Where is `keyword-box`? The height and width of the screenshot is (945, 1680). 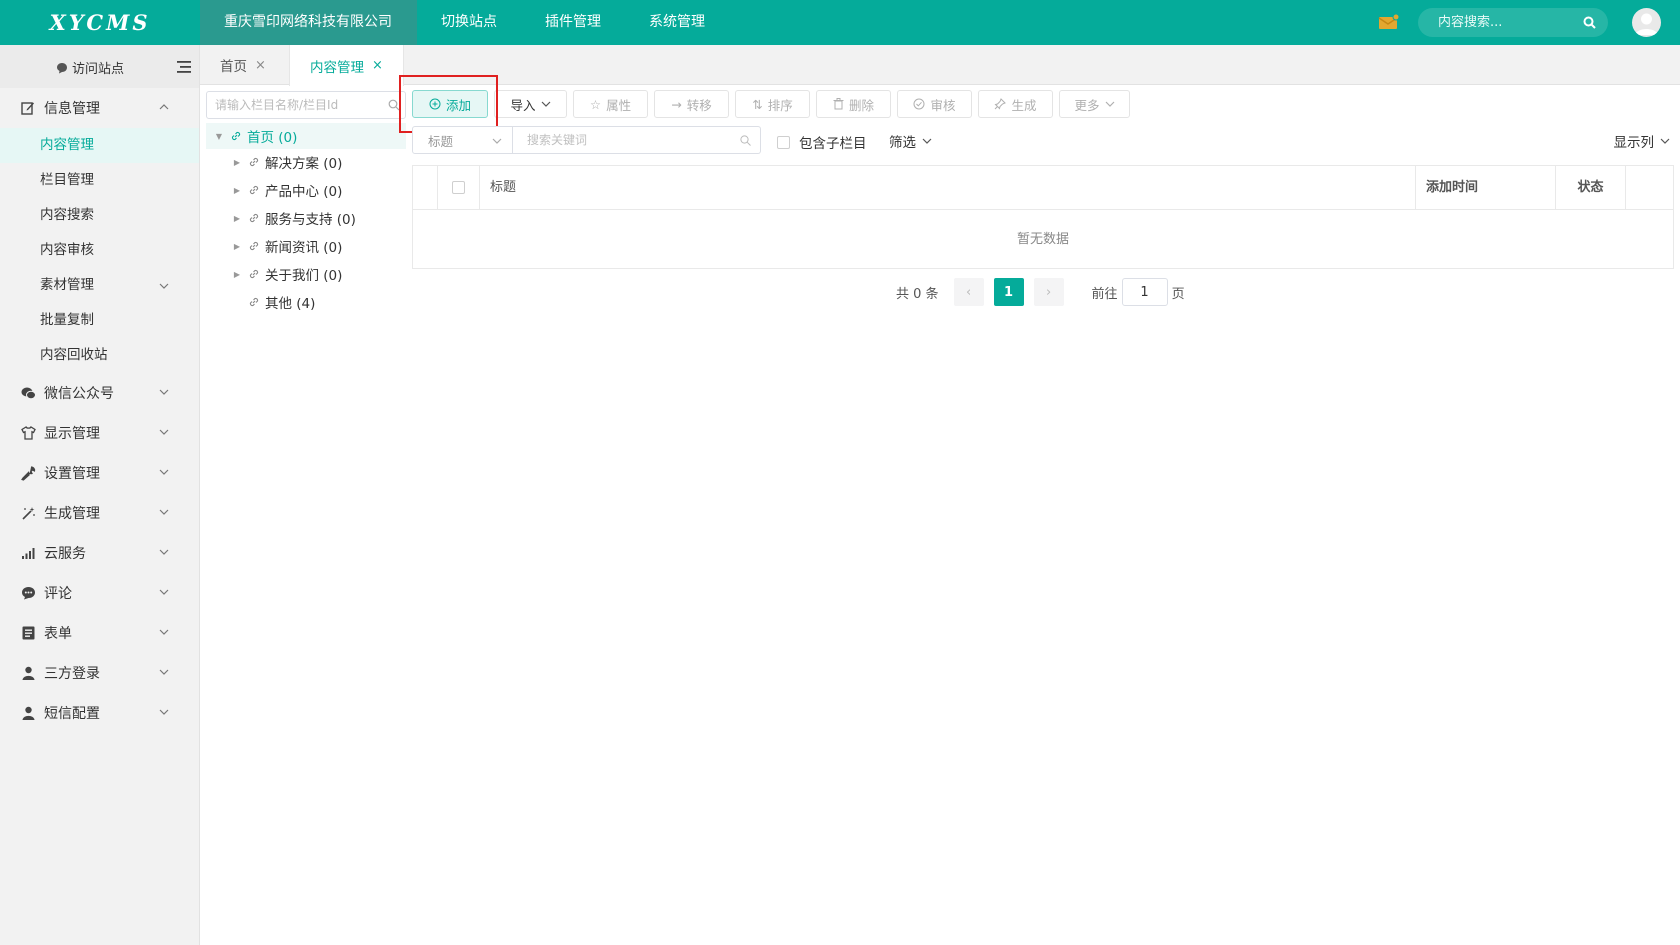
keyword-box is located at coordinates (637, 140).